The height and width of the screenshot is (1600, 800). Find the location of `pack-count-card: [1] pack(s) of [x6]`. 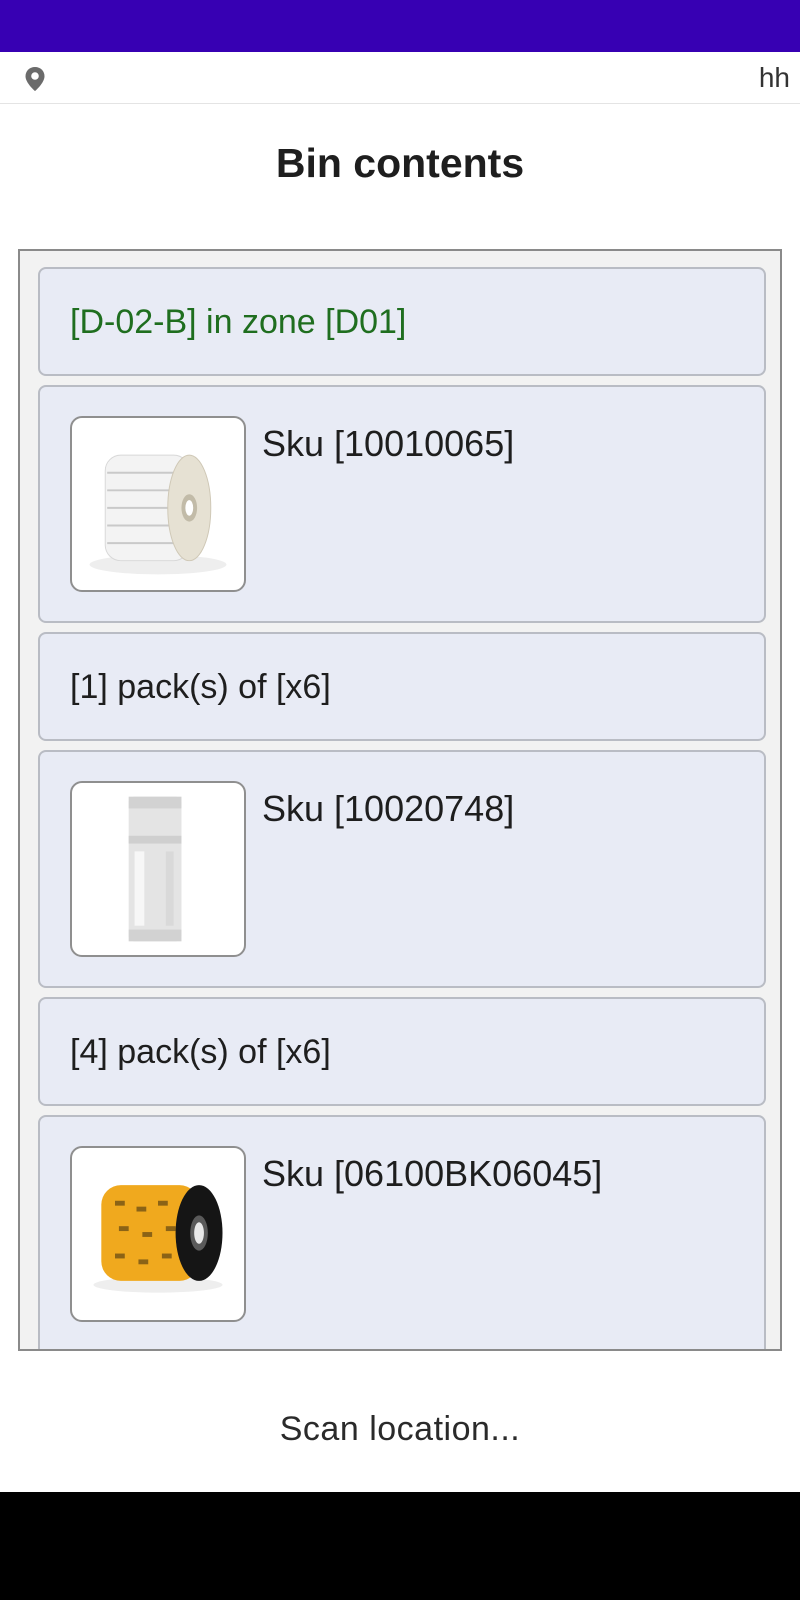

pack-count-card: [1] pack(s) of [x6] is located at coordinates (402, 686).